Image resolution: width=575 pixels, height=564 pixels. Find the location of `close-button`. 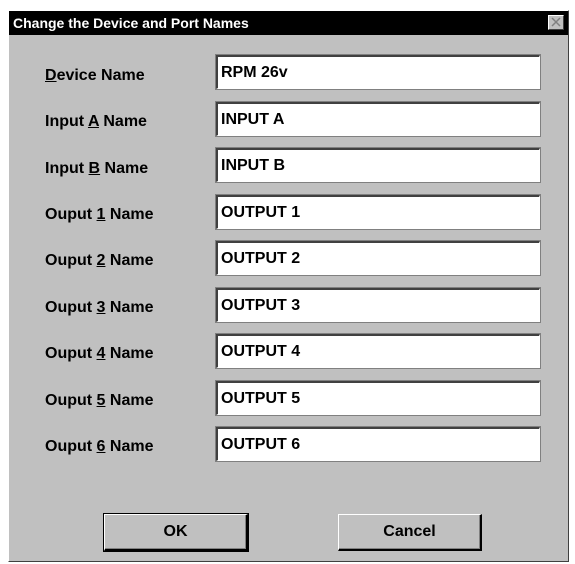

close-button is located at coordinates (556, 22).